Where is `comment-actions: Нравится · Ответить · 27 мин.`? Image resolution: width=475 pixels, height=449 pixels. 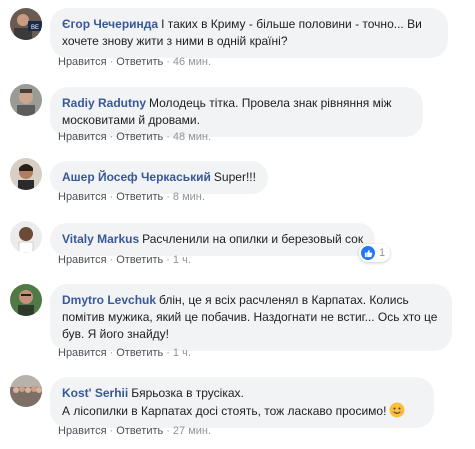 comment-actions: Нравится · Ответить · 27 мин. is located at coordinates (134, 431).